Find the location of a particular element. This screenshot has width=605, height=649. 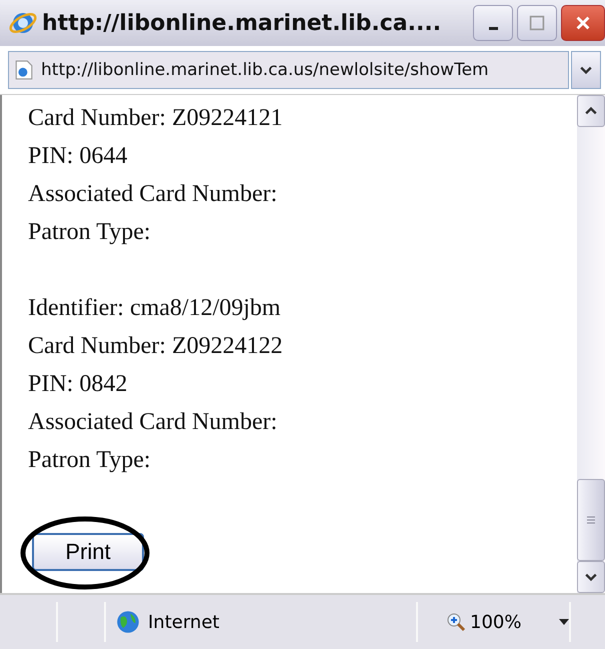

close-icon is located at coordinates (583, 23).